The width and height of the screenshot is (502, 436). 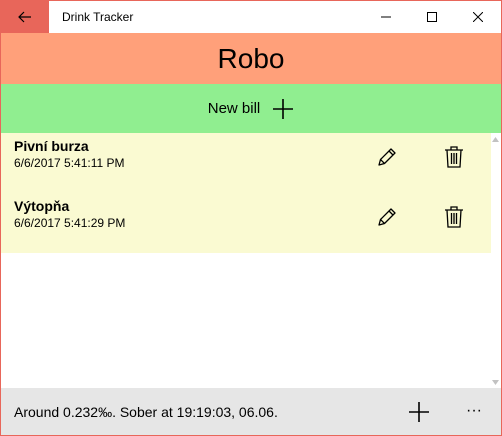 I want to click on back-button, so click(x=25, y=17).